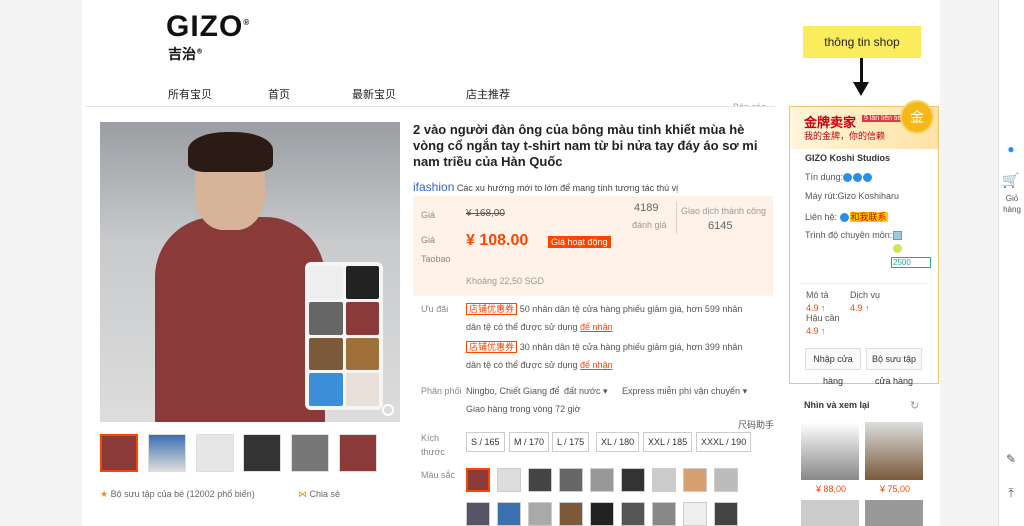  What do you see at coordinates (847, 158) in the screenshot?
I see `shop-name: GIZO Koshi Studios` at bounding box center [847, 158].